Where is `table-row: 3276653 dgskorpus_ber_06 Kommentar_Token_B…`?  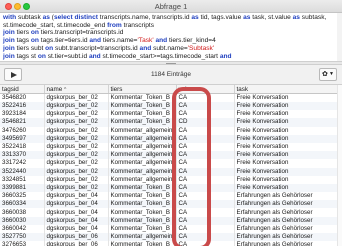
table-row: 3276653 dgskorpus_ber_06 Kommentar_Token_B… is located at coordinates (168, 243).